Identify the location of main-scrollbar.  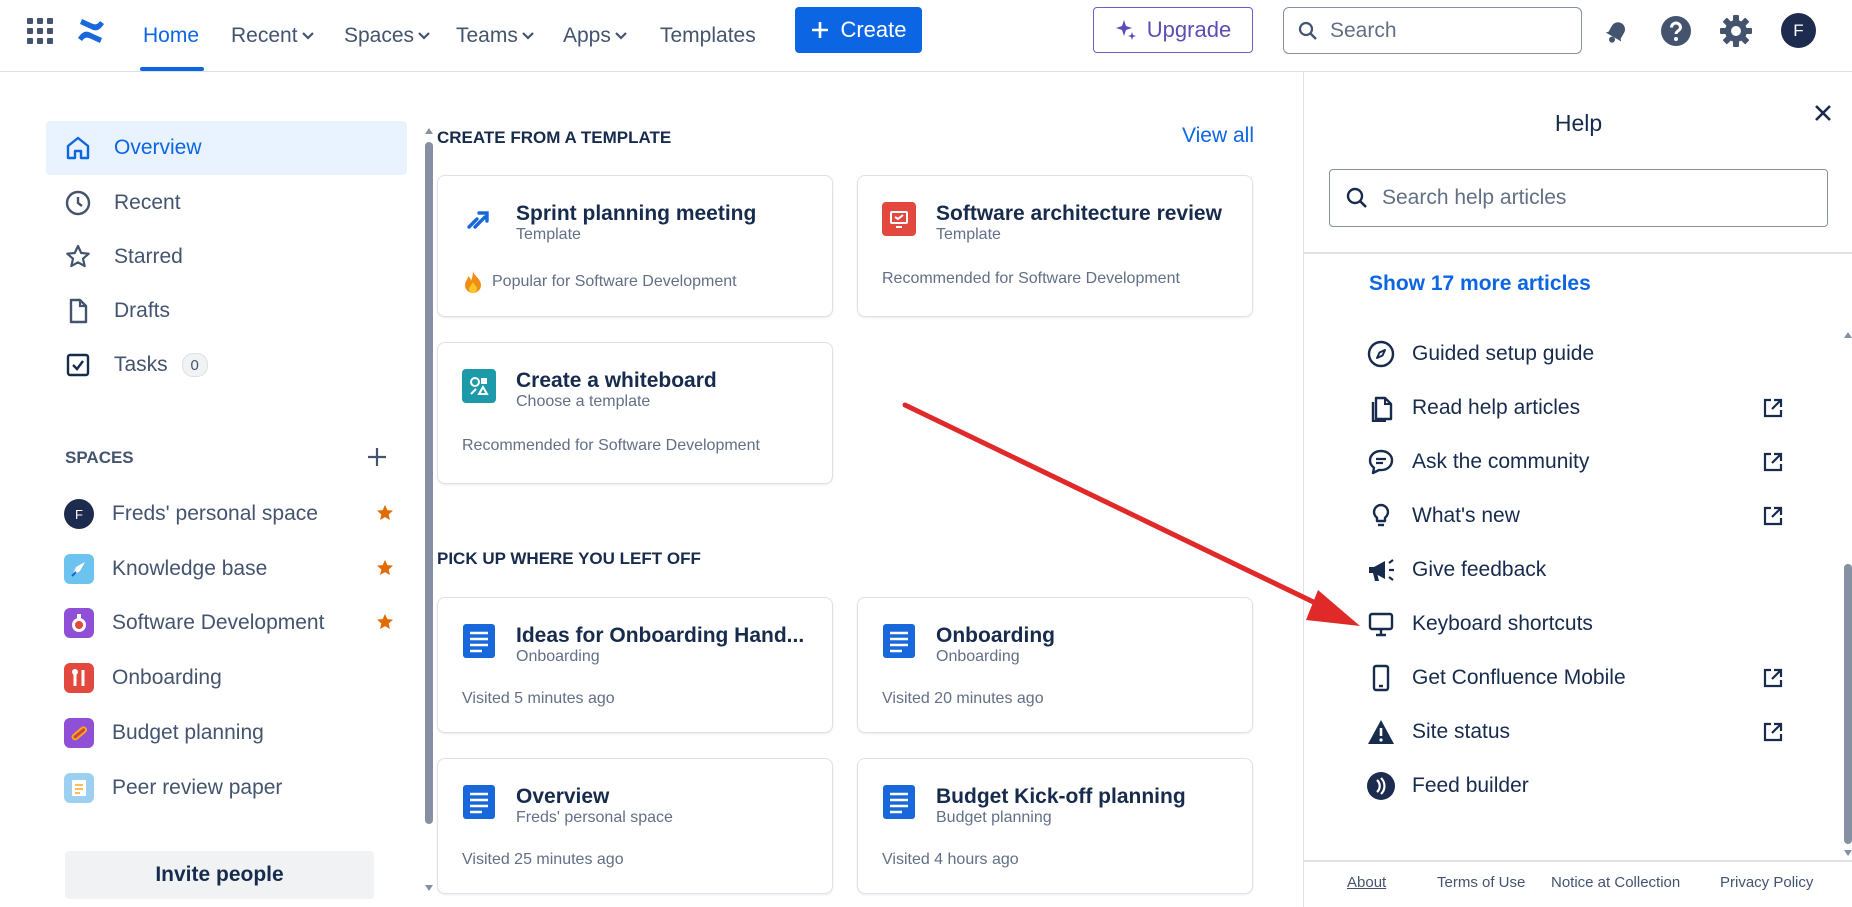
(428, 509).